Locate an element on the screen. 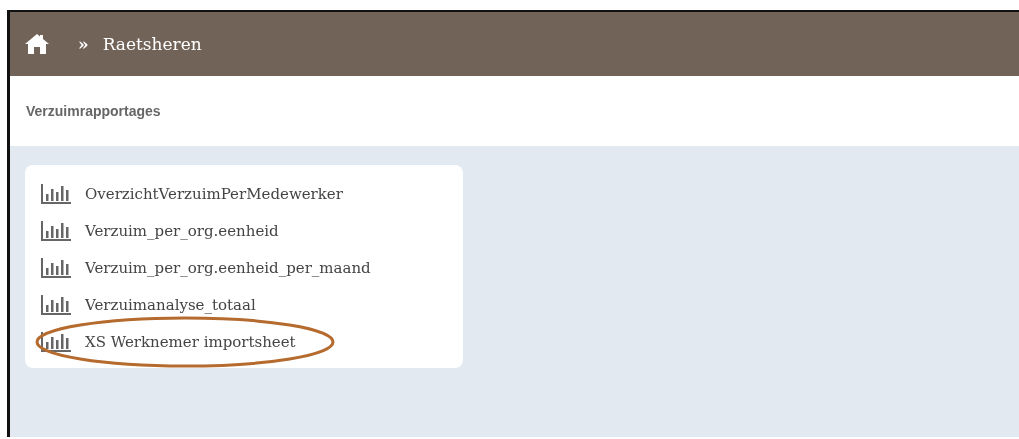  home-icon is located at coordinates (37, 44).